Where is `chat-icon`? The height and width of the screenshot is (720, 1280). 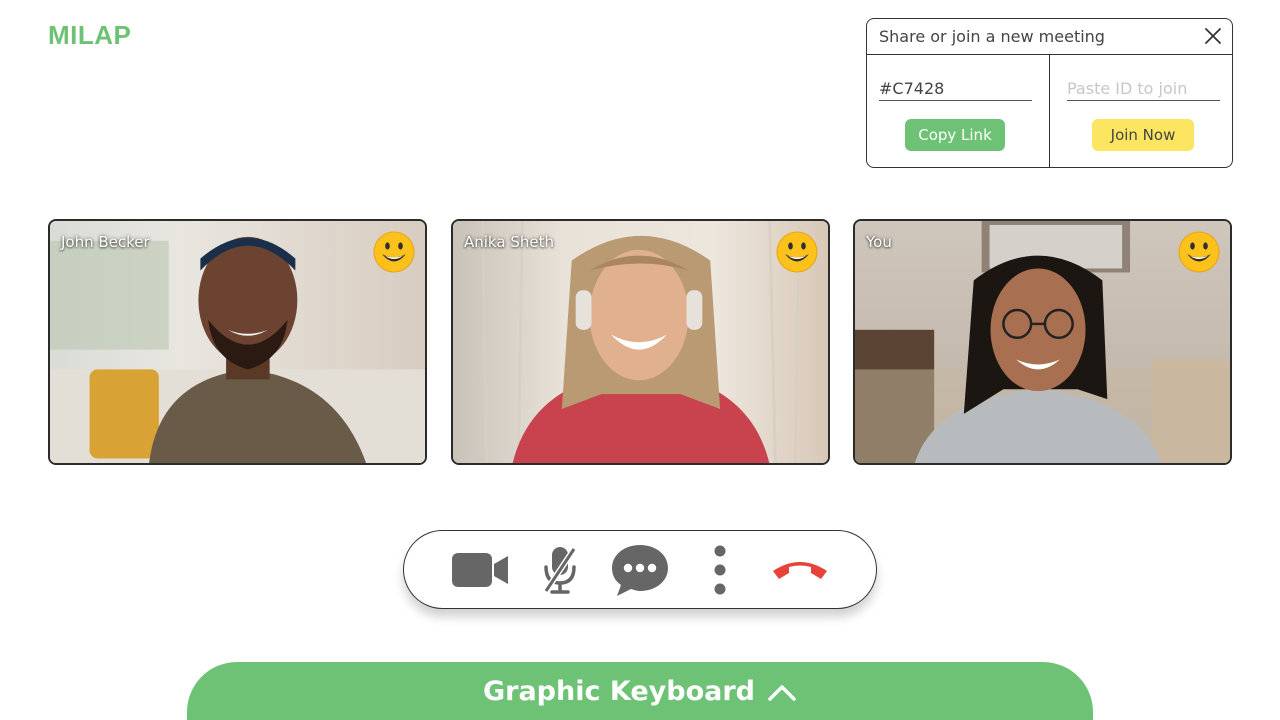 chat-icon is located at coordinates (640, 570).